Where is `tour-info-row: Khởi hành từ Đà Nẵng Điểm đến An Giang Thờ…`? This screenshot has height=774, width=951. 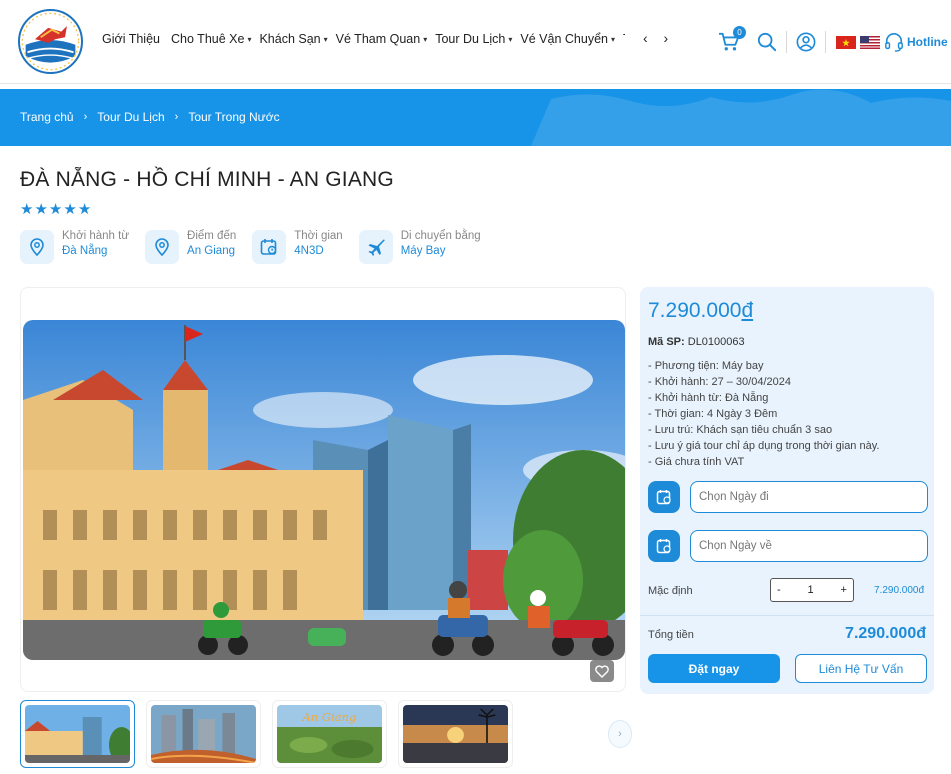
tour-info-row: Khởi hành từ Đà Nẵng Điểm đến An Giang Thờ… is located at coordinates (258, 247).